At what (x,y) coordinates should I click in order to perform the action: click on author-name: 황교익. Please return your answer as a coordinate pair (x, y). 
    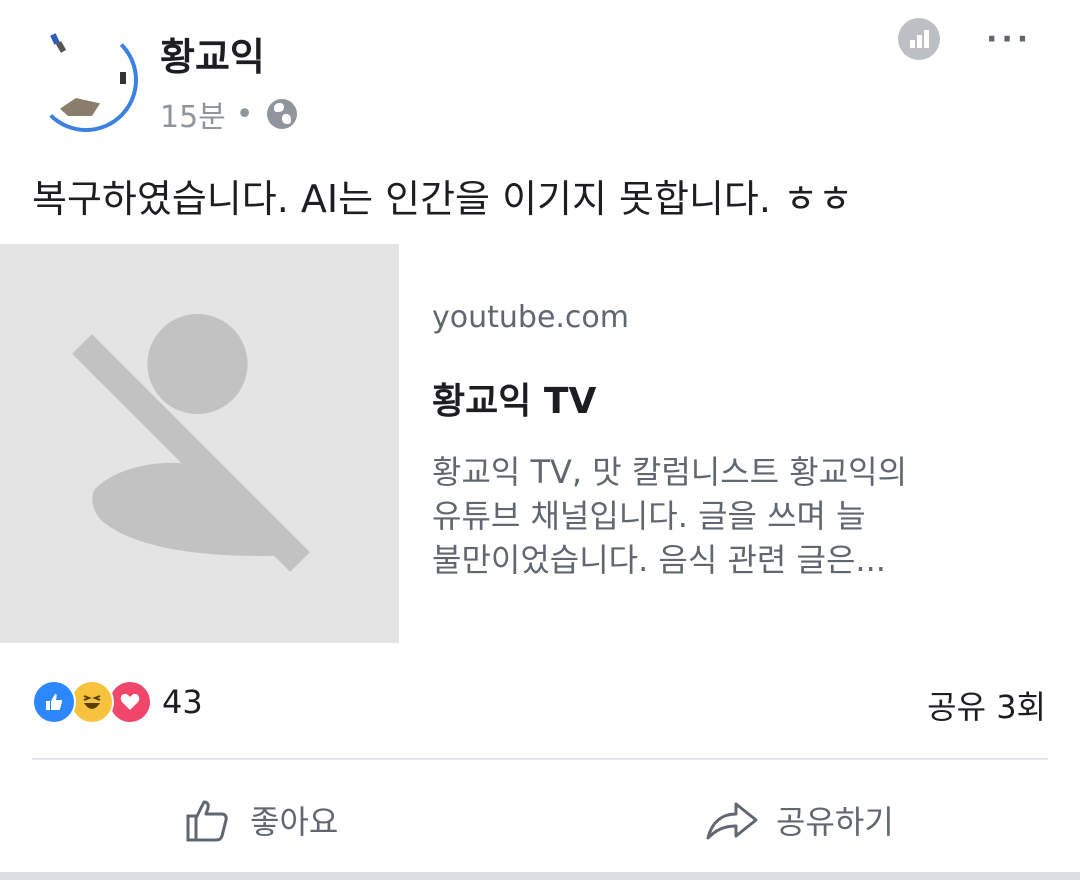
    Looking at the image, I should click on (212, 53).